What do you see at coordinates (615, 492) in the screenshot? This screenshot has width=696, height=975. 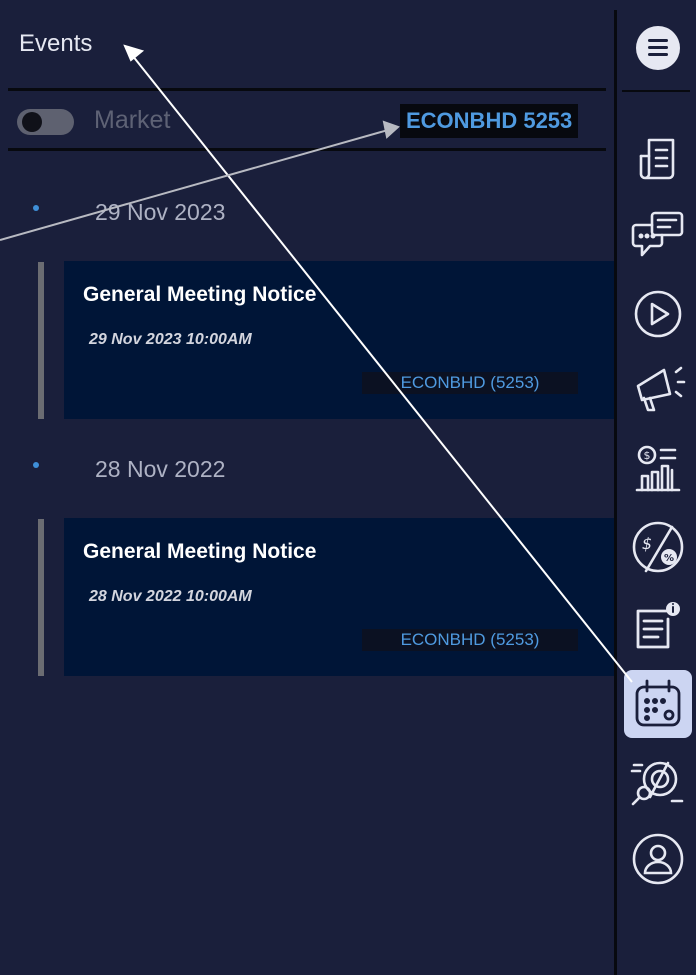 I see `sidebar-divider` at bounding box center [615, 492].